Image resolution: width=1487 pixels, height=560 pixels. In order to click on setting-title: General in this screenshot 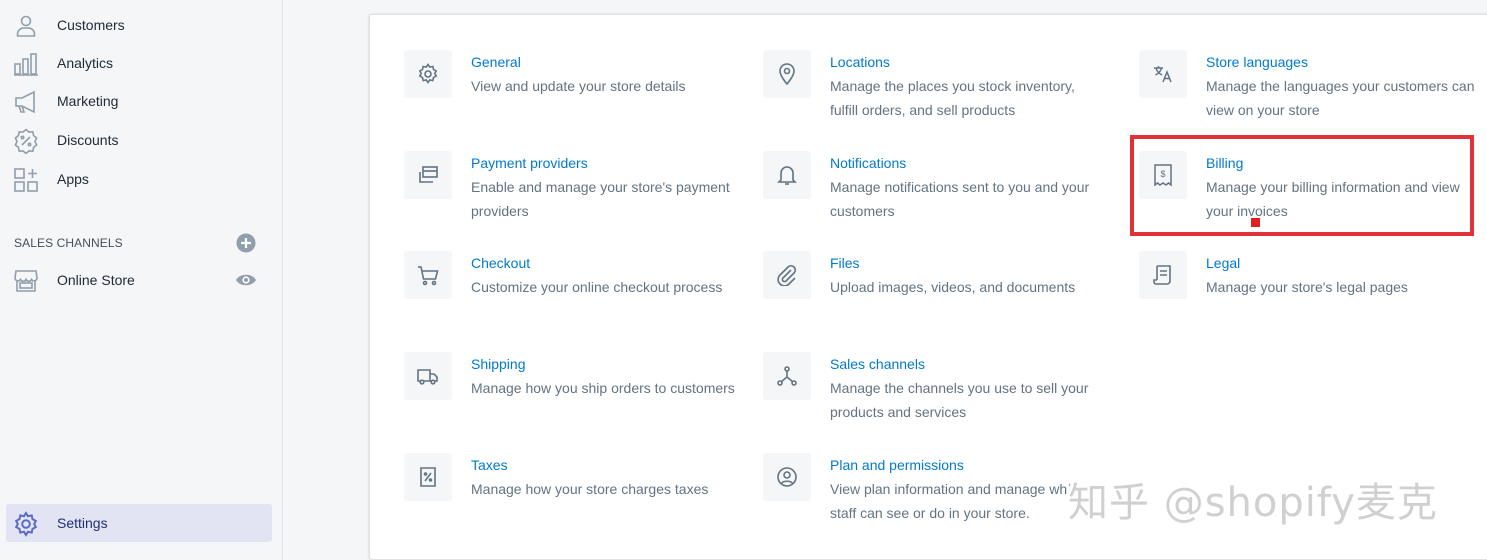, I will do `click(496, 62)`.